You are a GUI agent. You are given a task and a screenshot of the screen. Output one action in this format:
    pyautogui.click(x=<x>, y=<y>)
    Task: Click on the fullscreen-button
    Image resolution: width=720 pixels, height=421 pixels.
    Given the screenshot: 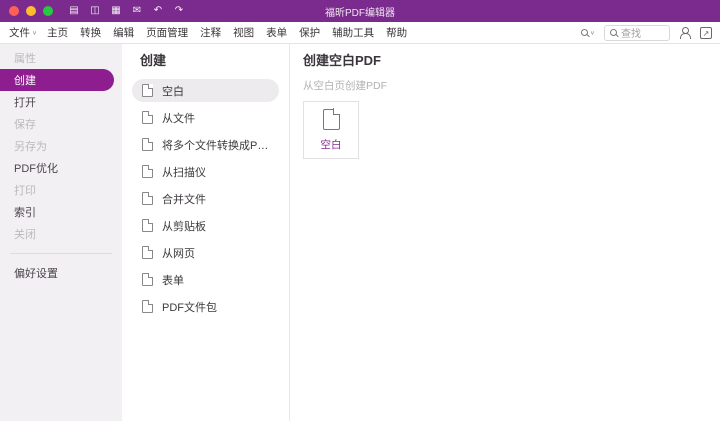 What is the action you would take?
    pyautogui.click(x=48, y=11)
    